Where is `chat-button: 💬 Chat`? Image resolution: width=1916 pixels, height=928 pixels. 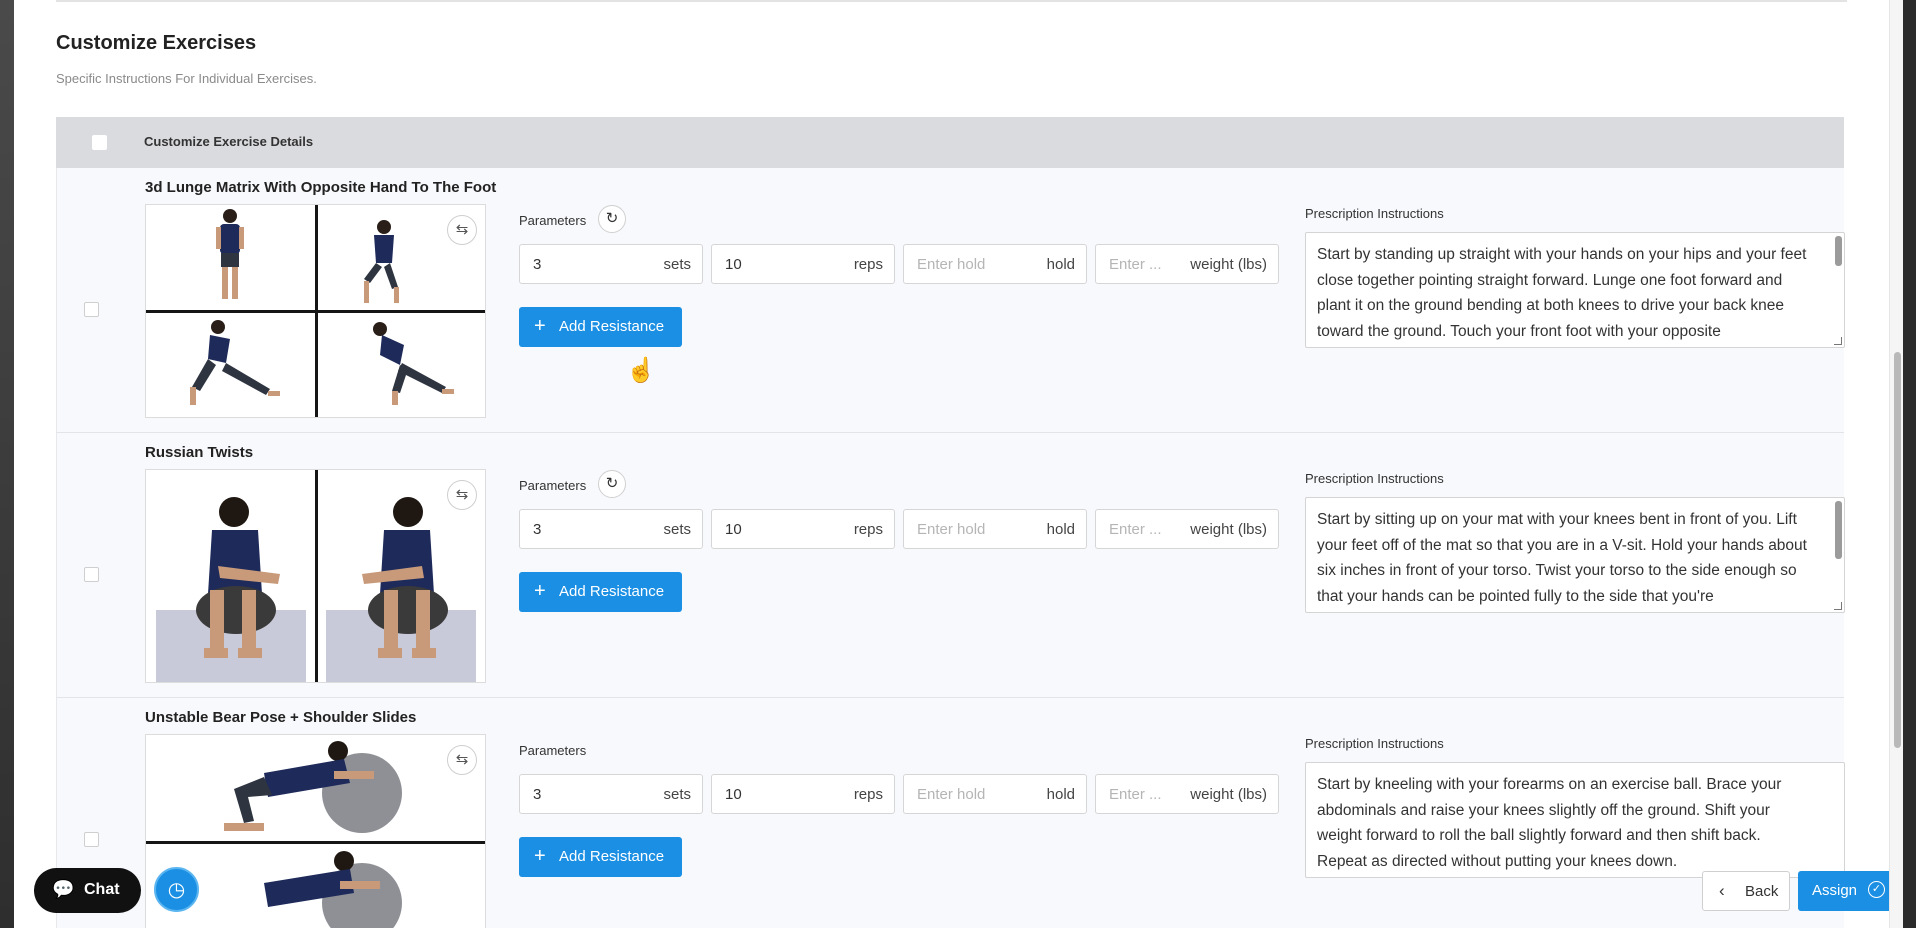
chat-button: 💬 Chat is located at coordinates (87, 890).